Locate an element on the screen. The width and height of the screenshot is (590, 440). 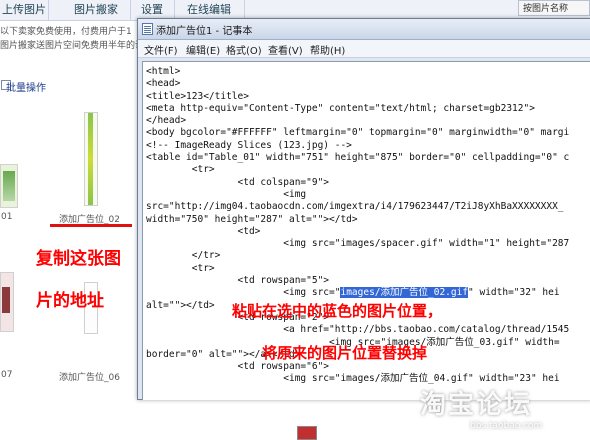
batch-operation-label: 批量操作 is located at coordinates (26, 88).